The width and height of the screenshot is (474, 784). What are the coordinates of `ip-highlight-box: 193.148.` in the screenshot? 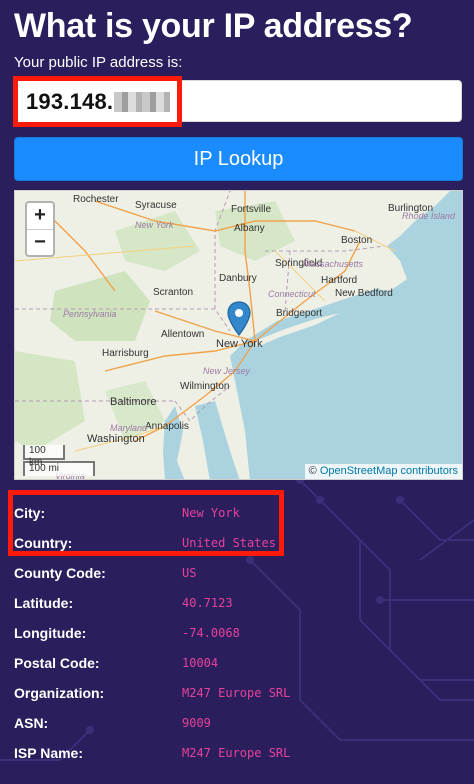 It's located at (97, 101).